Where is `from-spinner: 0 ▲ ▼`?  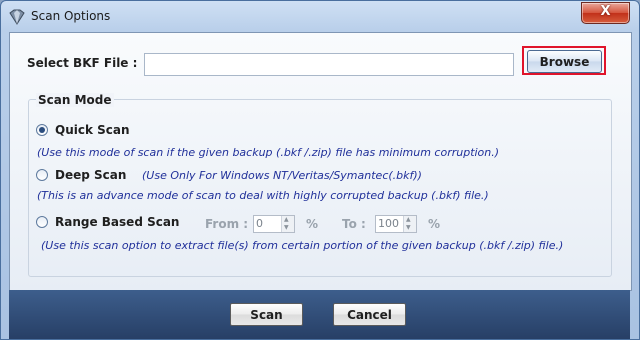
from-spinner: 0 ▲ ▼ is located at coordinates (274, 224).